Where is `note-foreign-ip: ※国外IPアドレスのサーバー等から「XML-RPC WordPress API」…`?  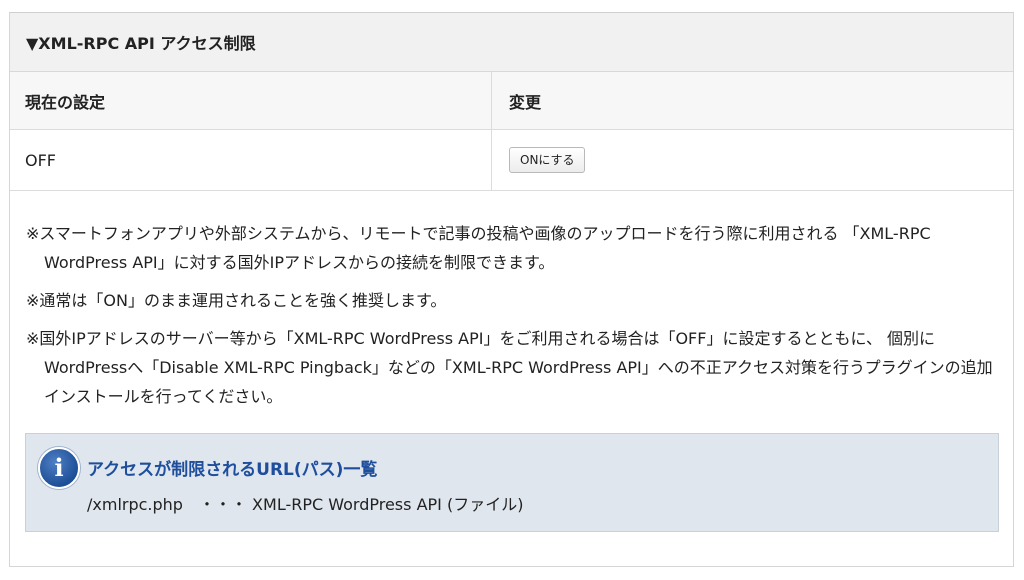 note-foreign-ip: ※国外IPアドレスのサーバー等から「XML-RPC WordPress API」… is located at coordinates (509, 367).